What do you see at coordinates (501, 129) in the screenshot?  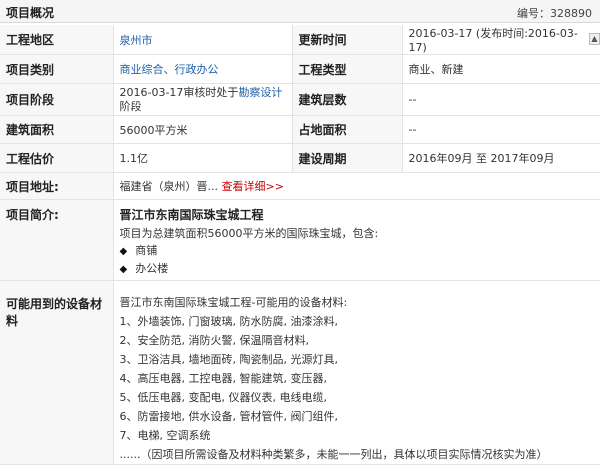 I see `value-land-area: --` at bounding box center [501, 129].